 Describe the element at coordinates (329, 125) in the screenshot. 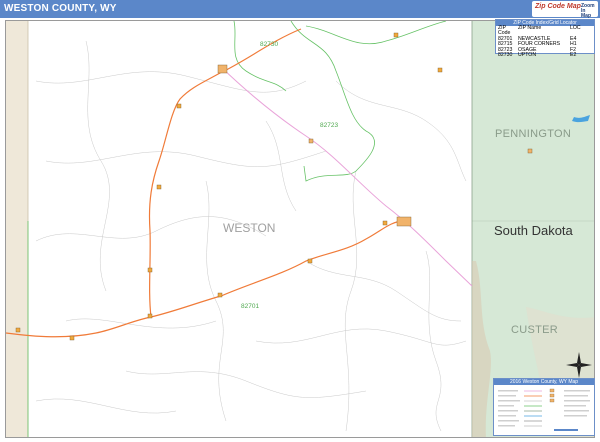

I see `zip-label-82723: 82723` at that location.